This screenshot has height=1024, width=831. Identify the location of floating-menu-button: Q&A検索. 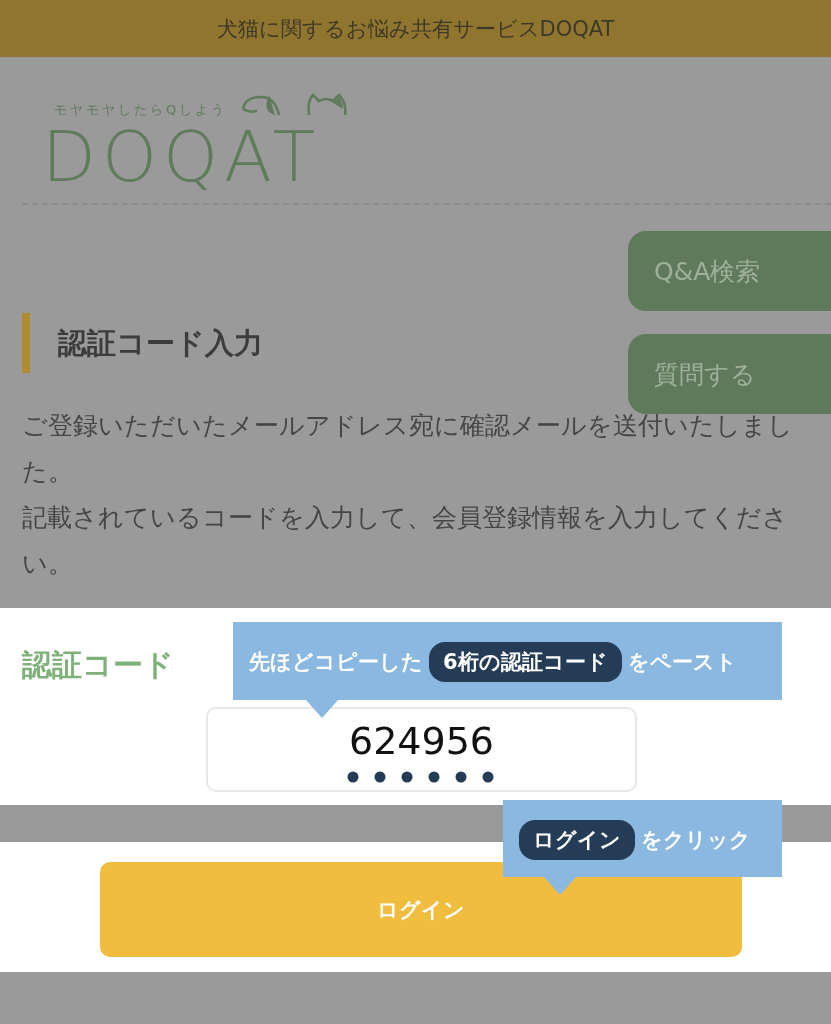
(729, 271).